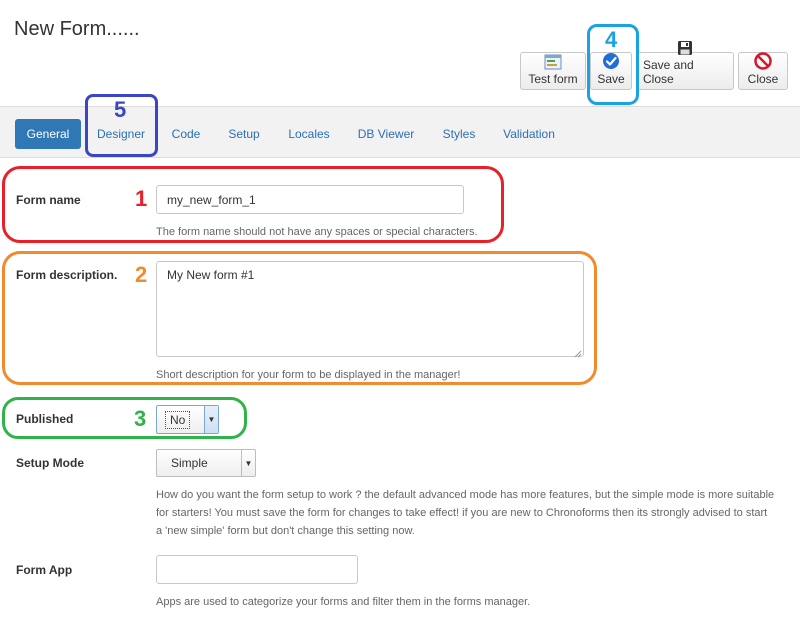 This screenshot has height=630, width=800. I want to click on tab-locales: Locales, so click(309, 134).